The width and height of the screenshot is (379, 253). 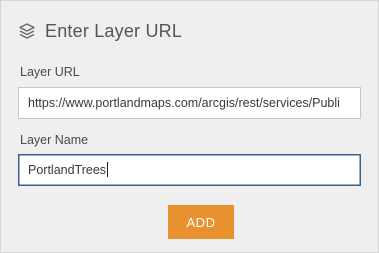 I want to click on panel-title: Enter Layer URL, so click(x=114, y=30).